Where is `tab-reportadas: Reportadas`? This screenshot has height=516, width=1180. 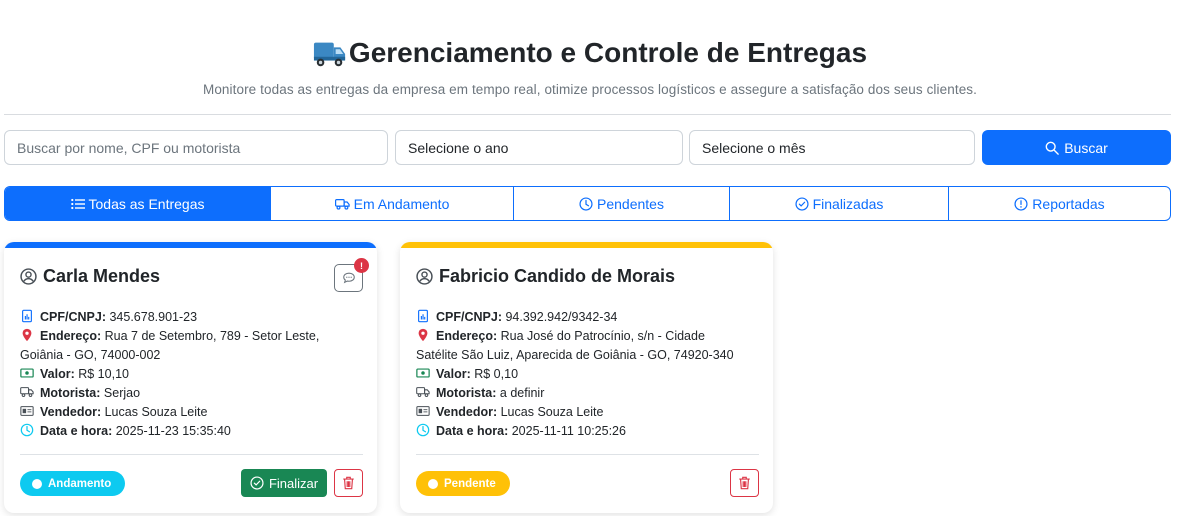 tab-reportadas: Reportadas is located at coordinates (1059, 203).